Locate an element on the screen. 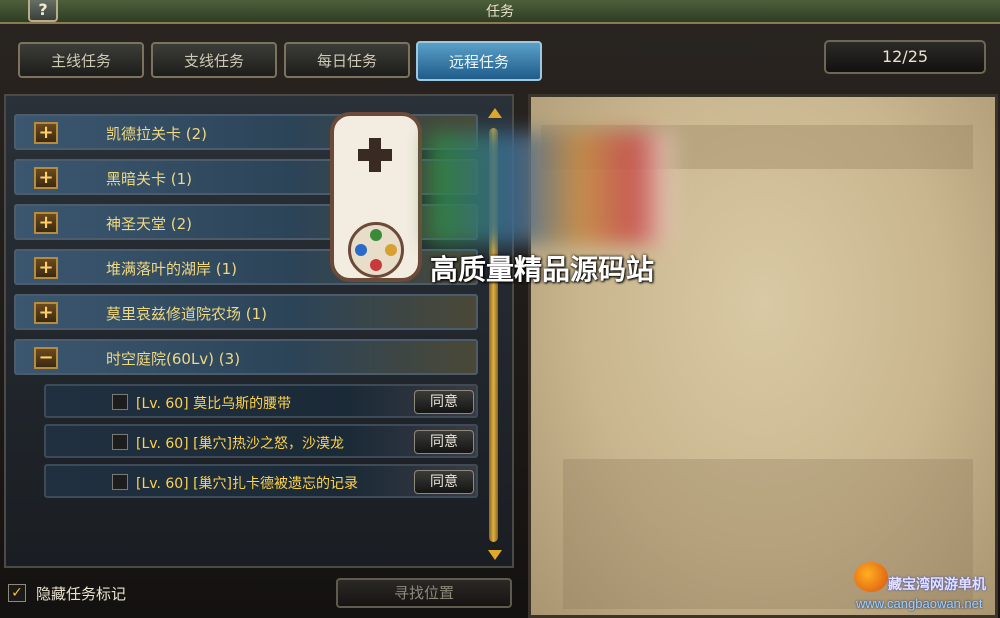 Image resolution: width=1000 pixels, height=618 pixels. quest-row: [Lv. 60] [巢穴]热沙之怒，沙漠龙 同意 is located at coordinates (261, 441).